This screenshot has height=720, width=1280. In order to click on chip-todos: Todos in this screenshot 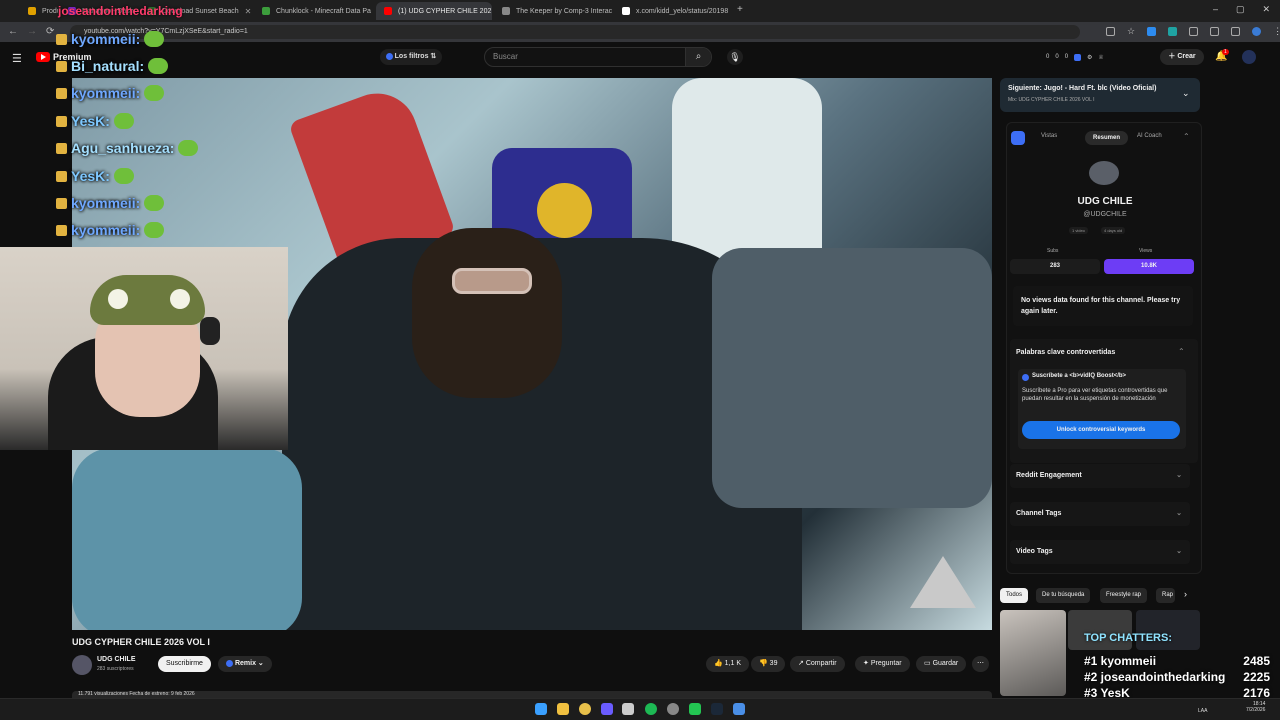, I will do `click(1014, 595)`.